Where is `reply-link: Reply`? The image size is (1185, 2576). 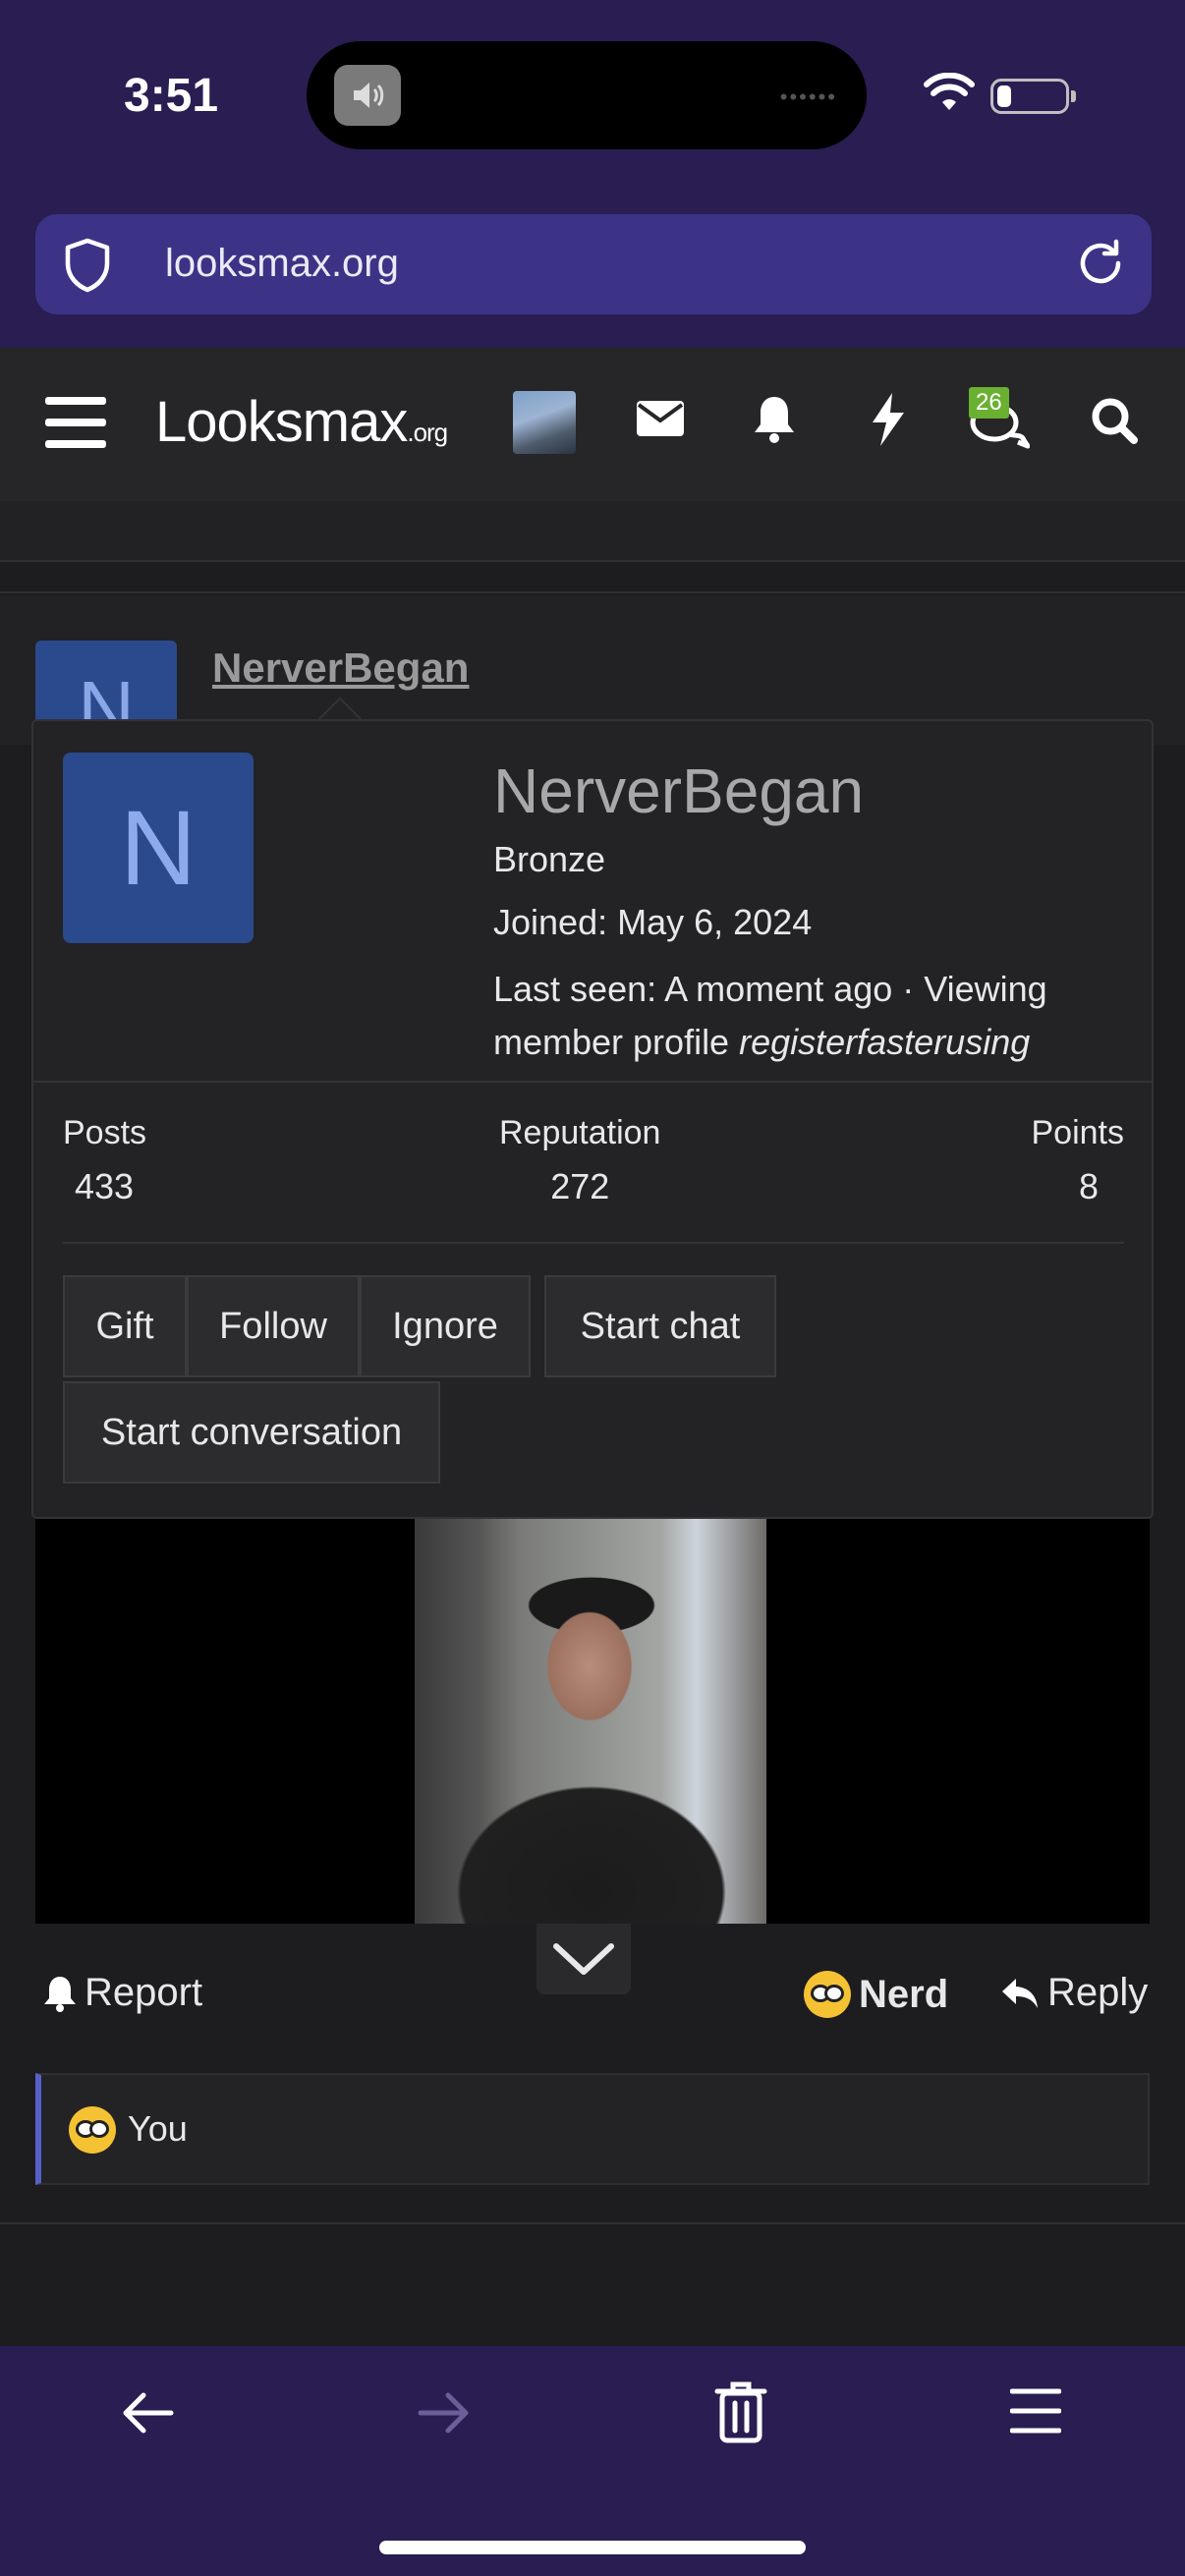 reply-link: Reply is located at coordinates (1074, 1993).